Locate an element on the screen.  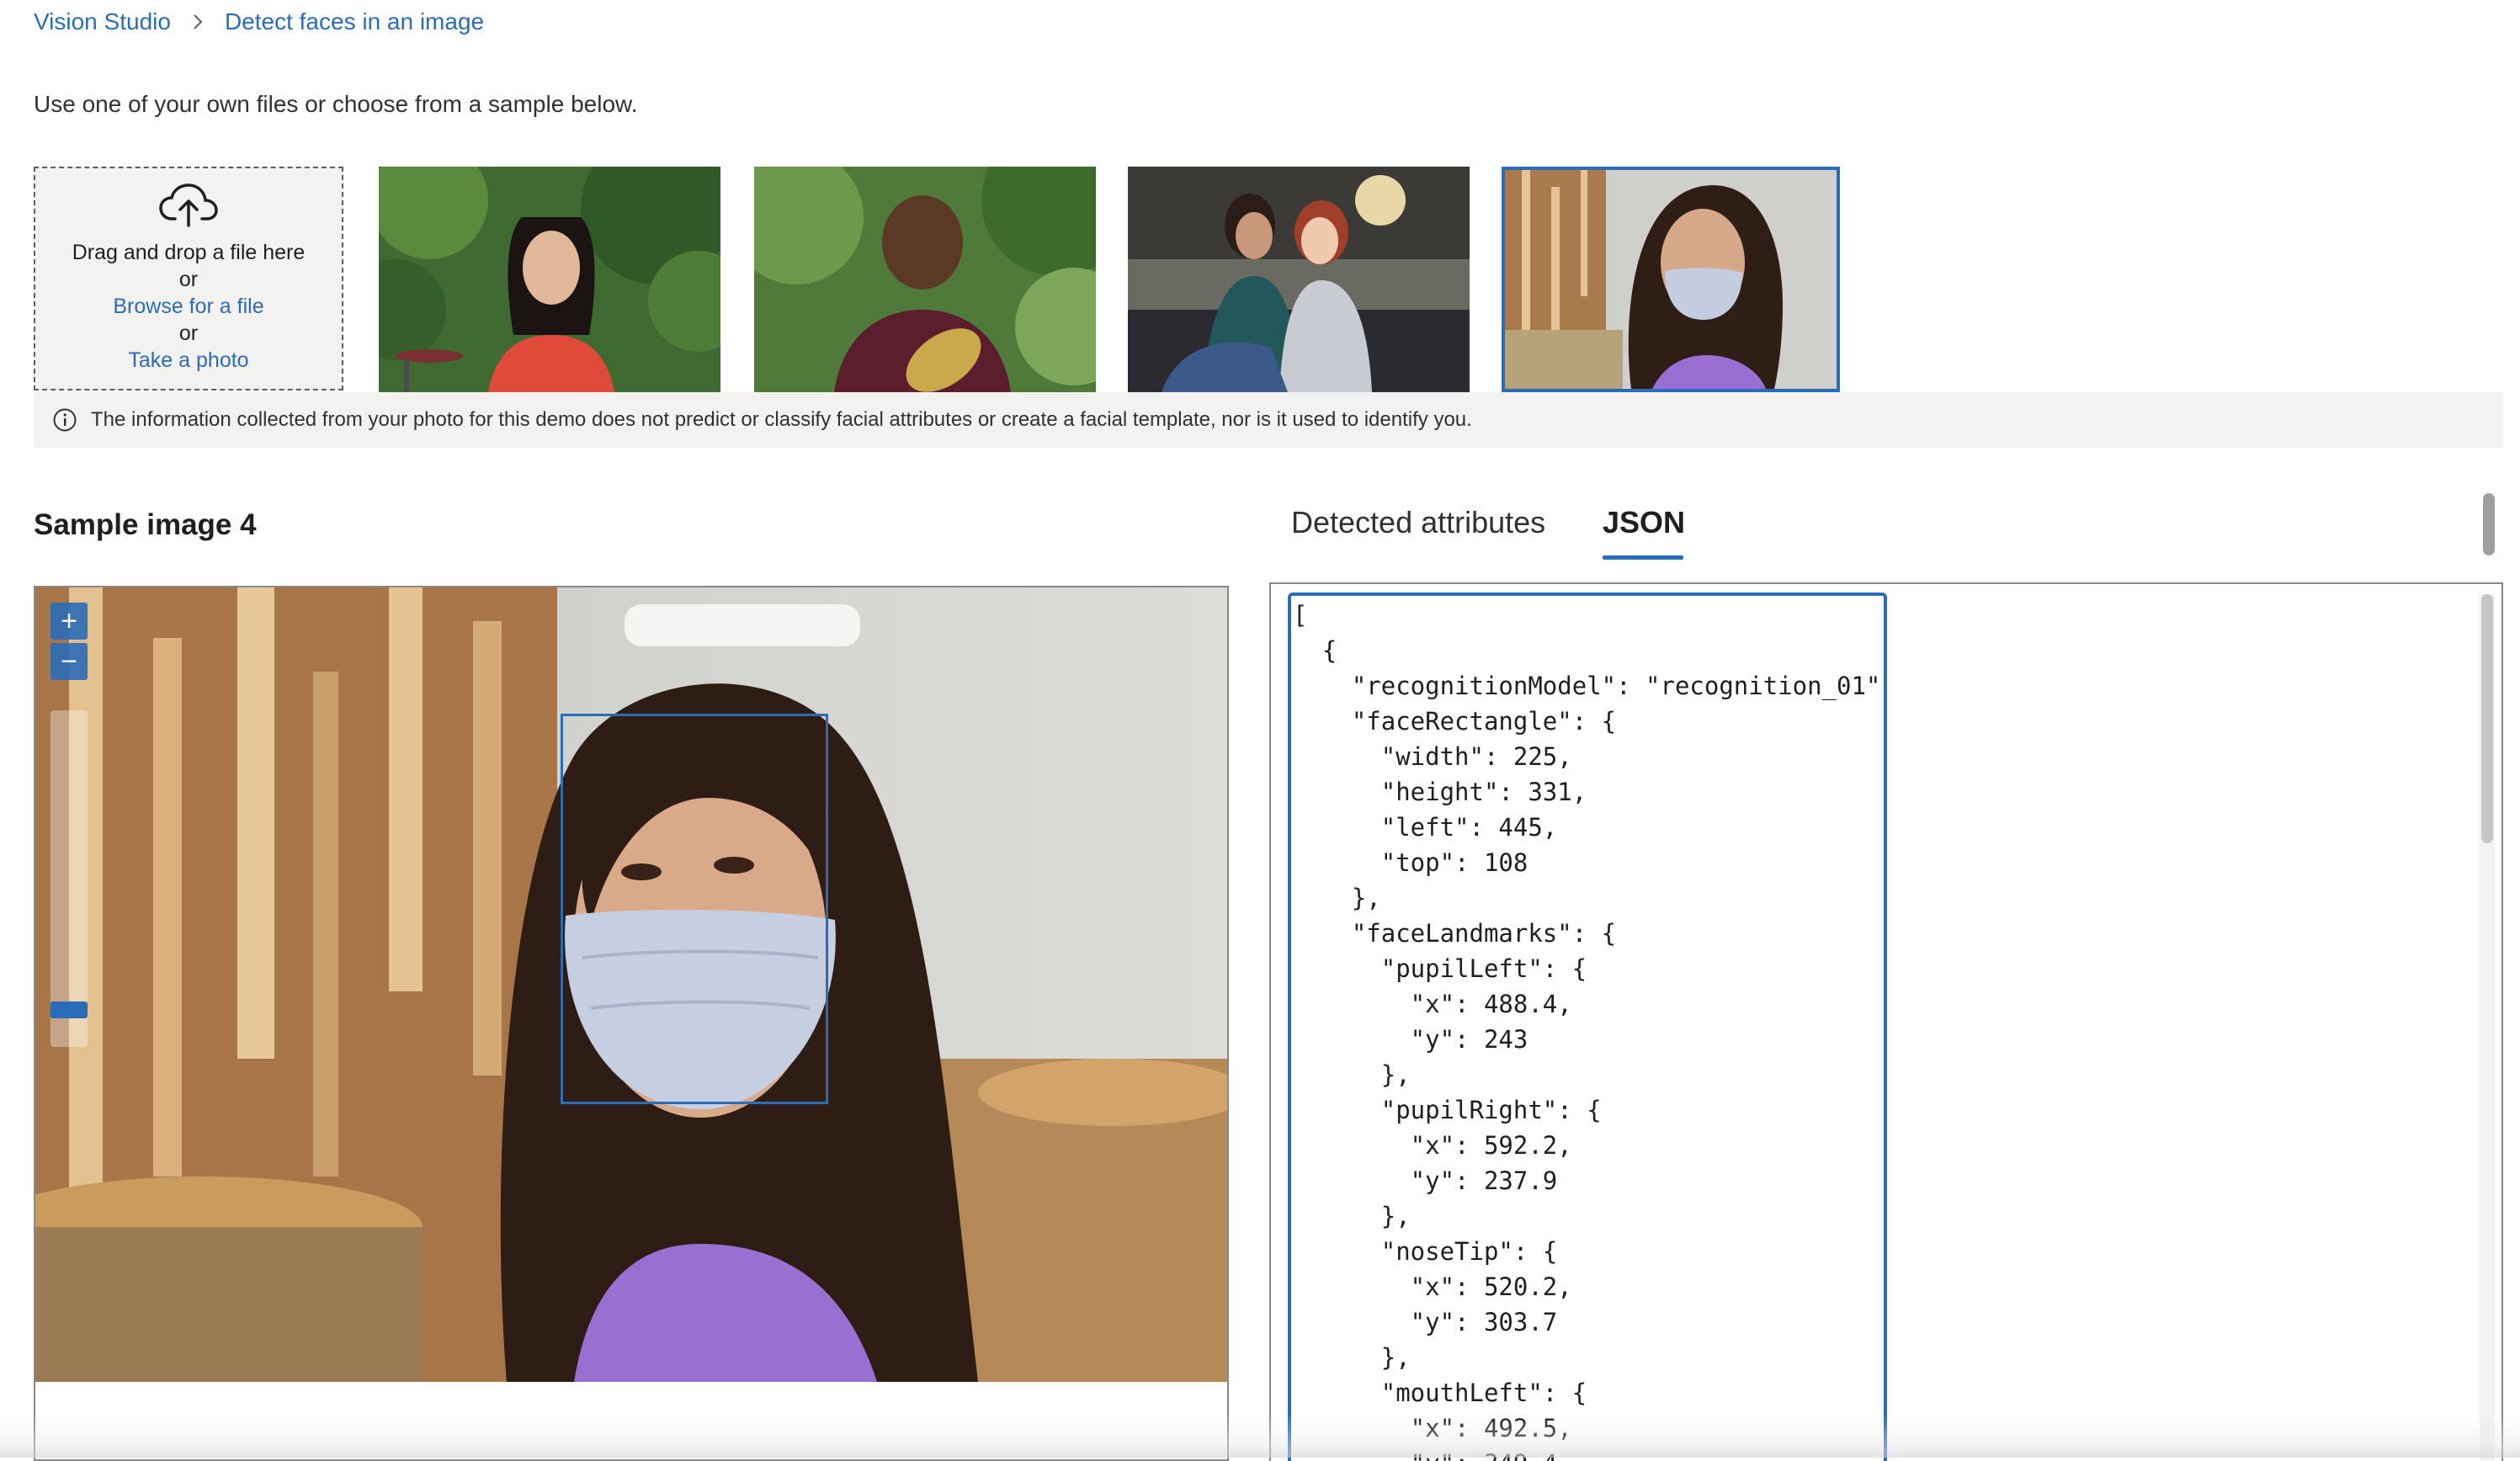
zoom-slider-handle is located at coordinates (69, 1009).